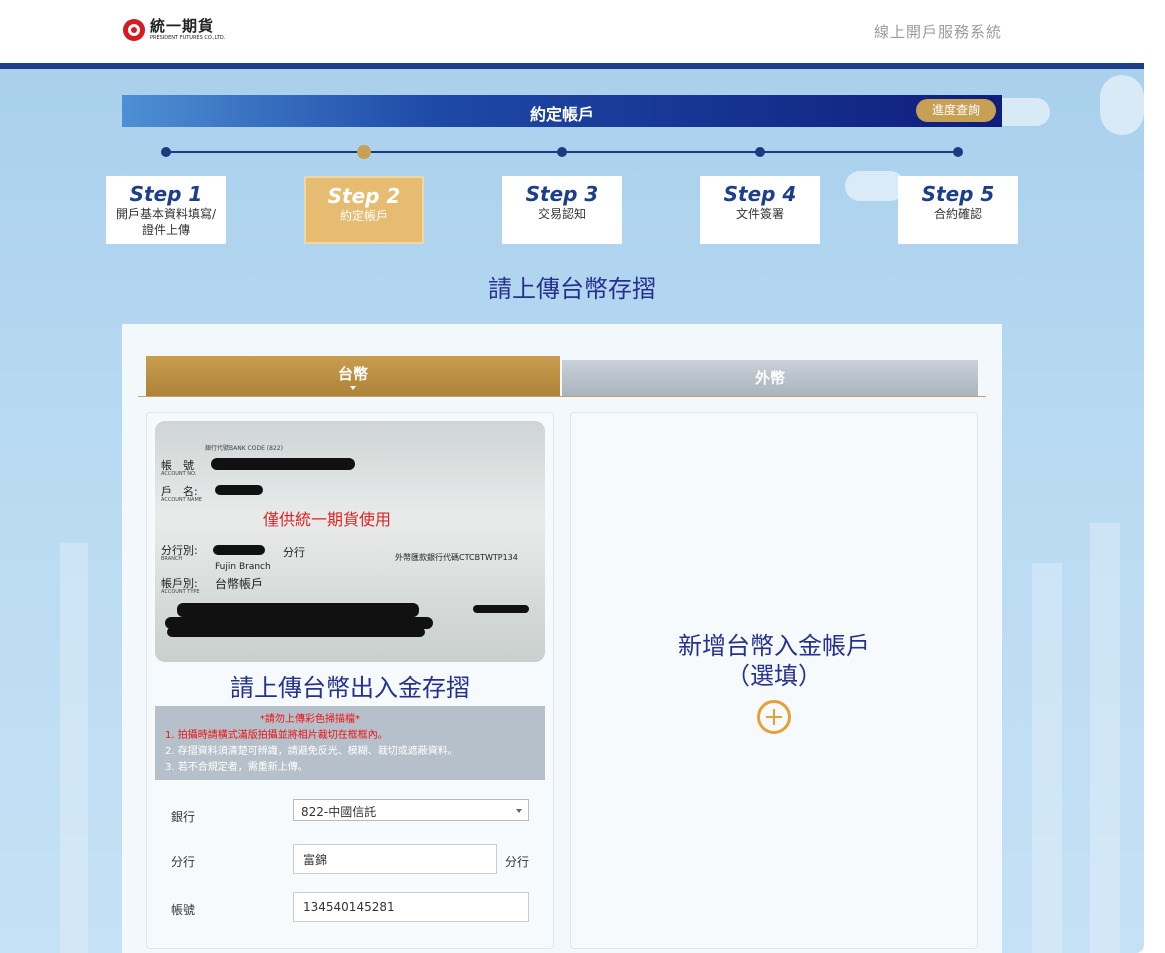 The image size is (1165, 953). I want to click on account-row: 帳號, so click(351, 907).